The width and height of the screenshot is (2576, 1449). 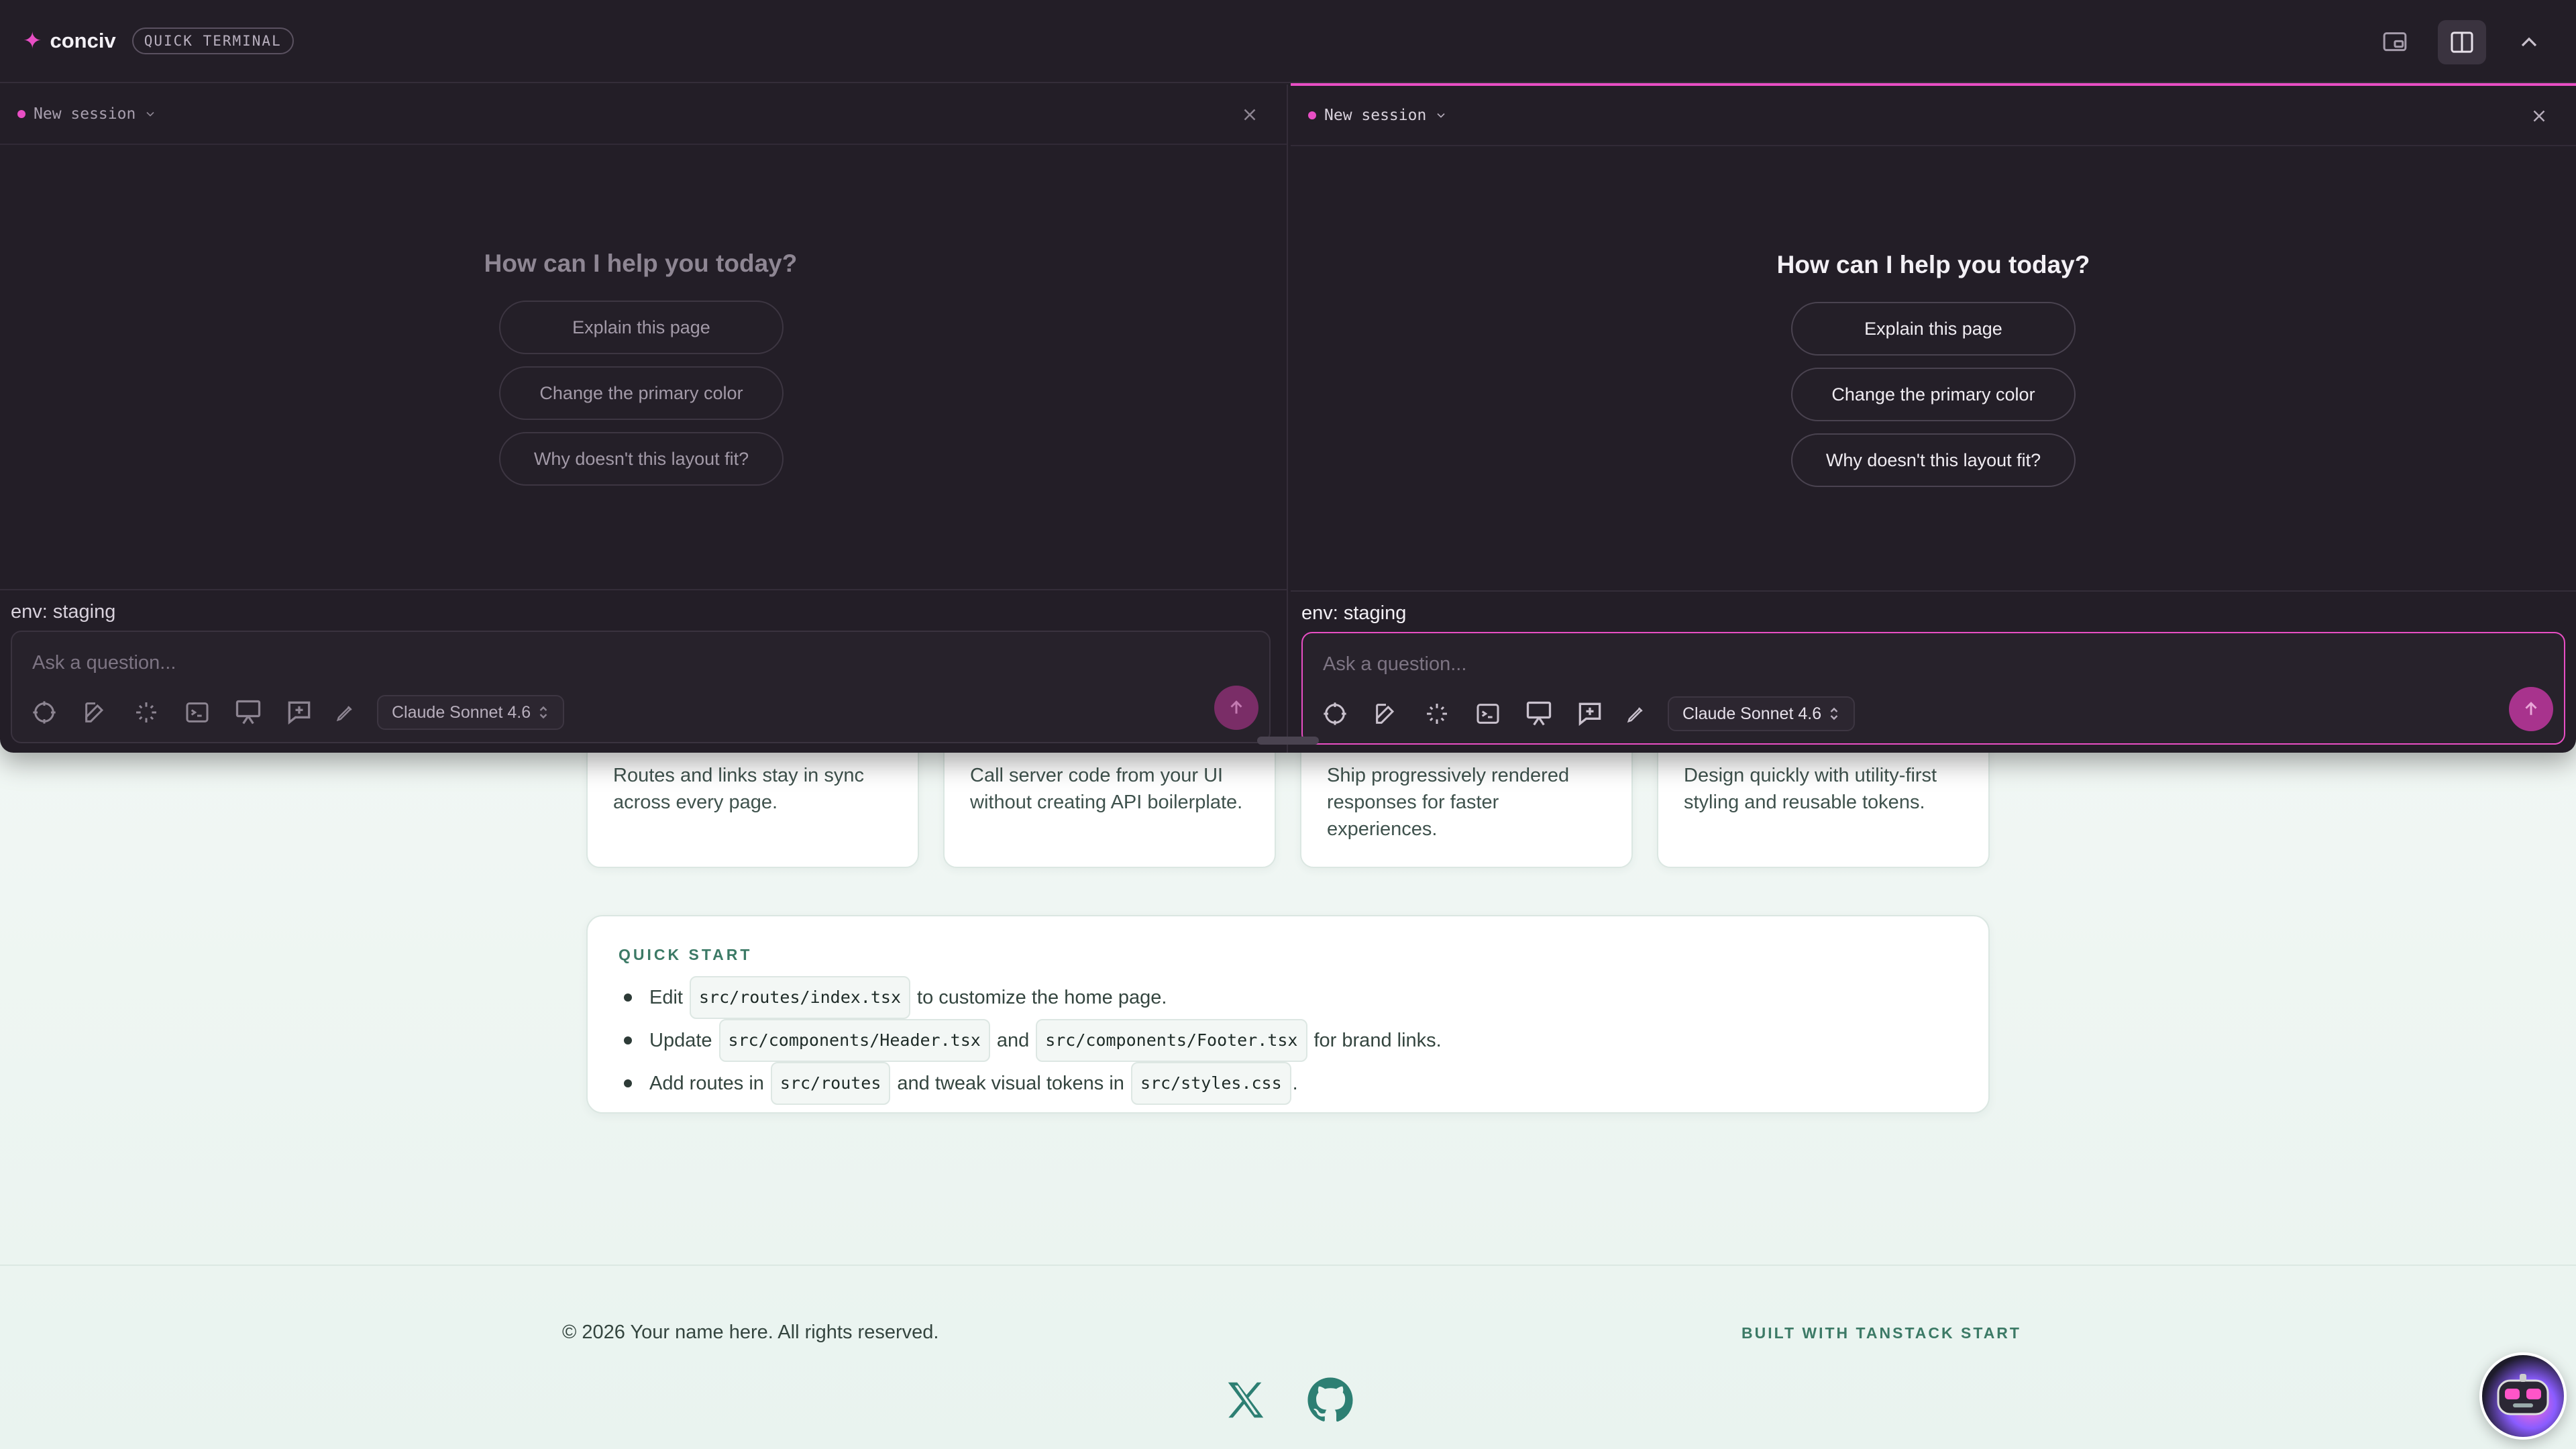 I want to click on quick-start-title: QUICK START, so click(x=686, y=954).